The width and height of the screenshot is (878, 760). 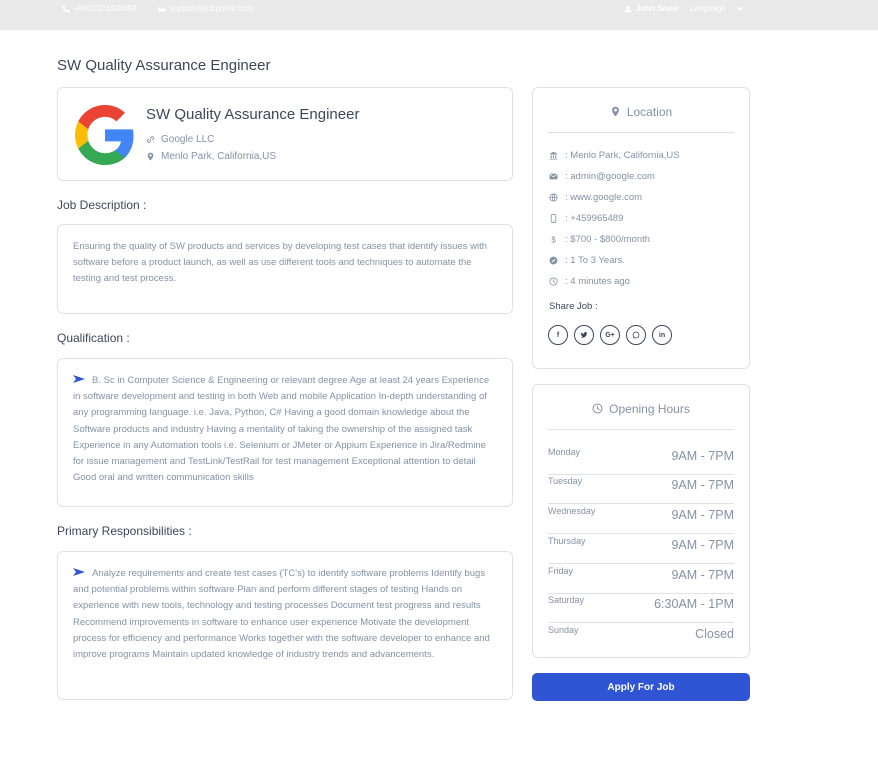 I want to click on twitter-icon, so click(x=584, y=335).